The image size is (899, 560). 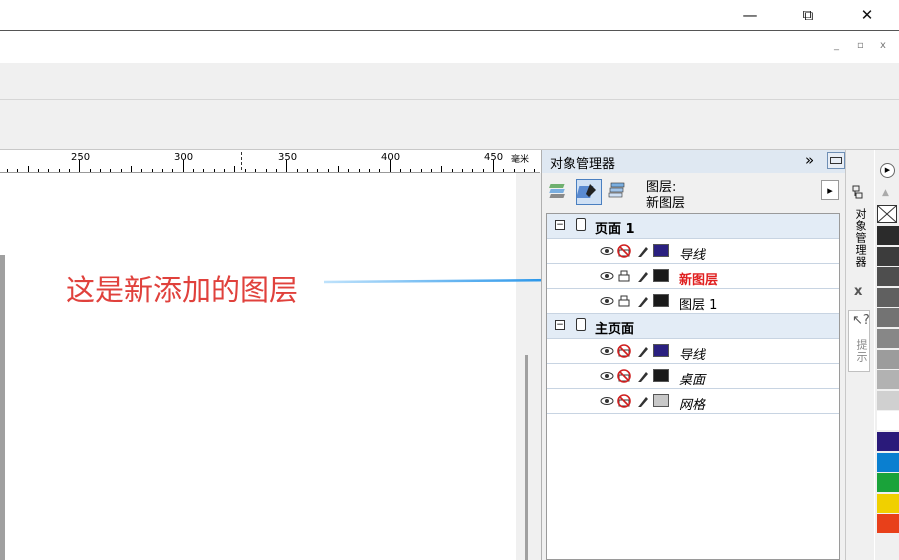 I want to click on page-group-row: − 主页面, so click(x=693, y=326).